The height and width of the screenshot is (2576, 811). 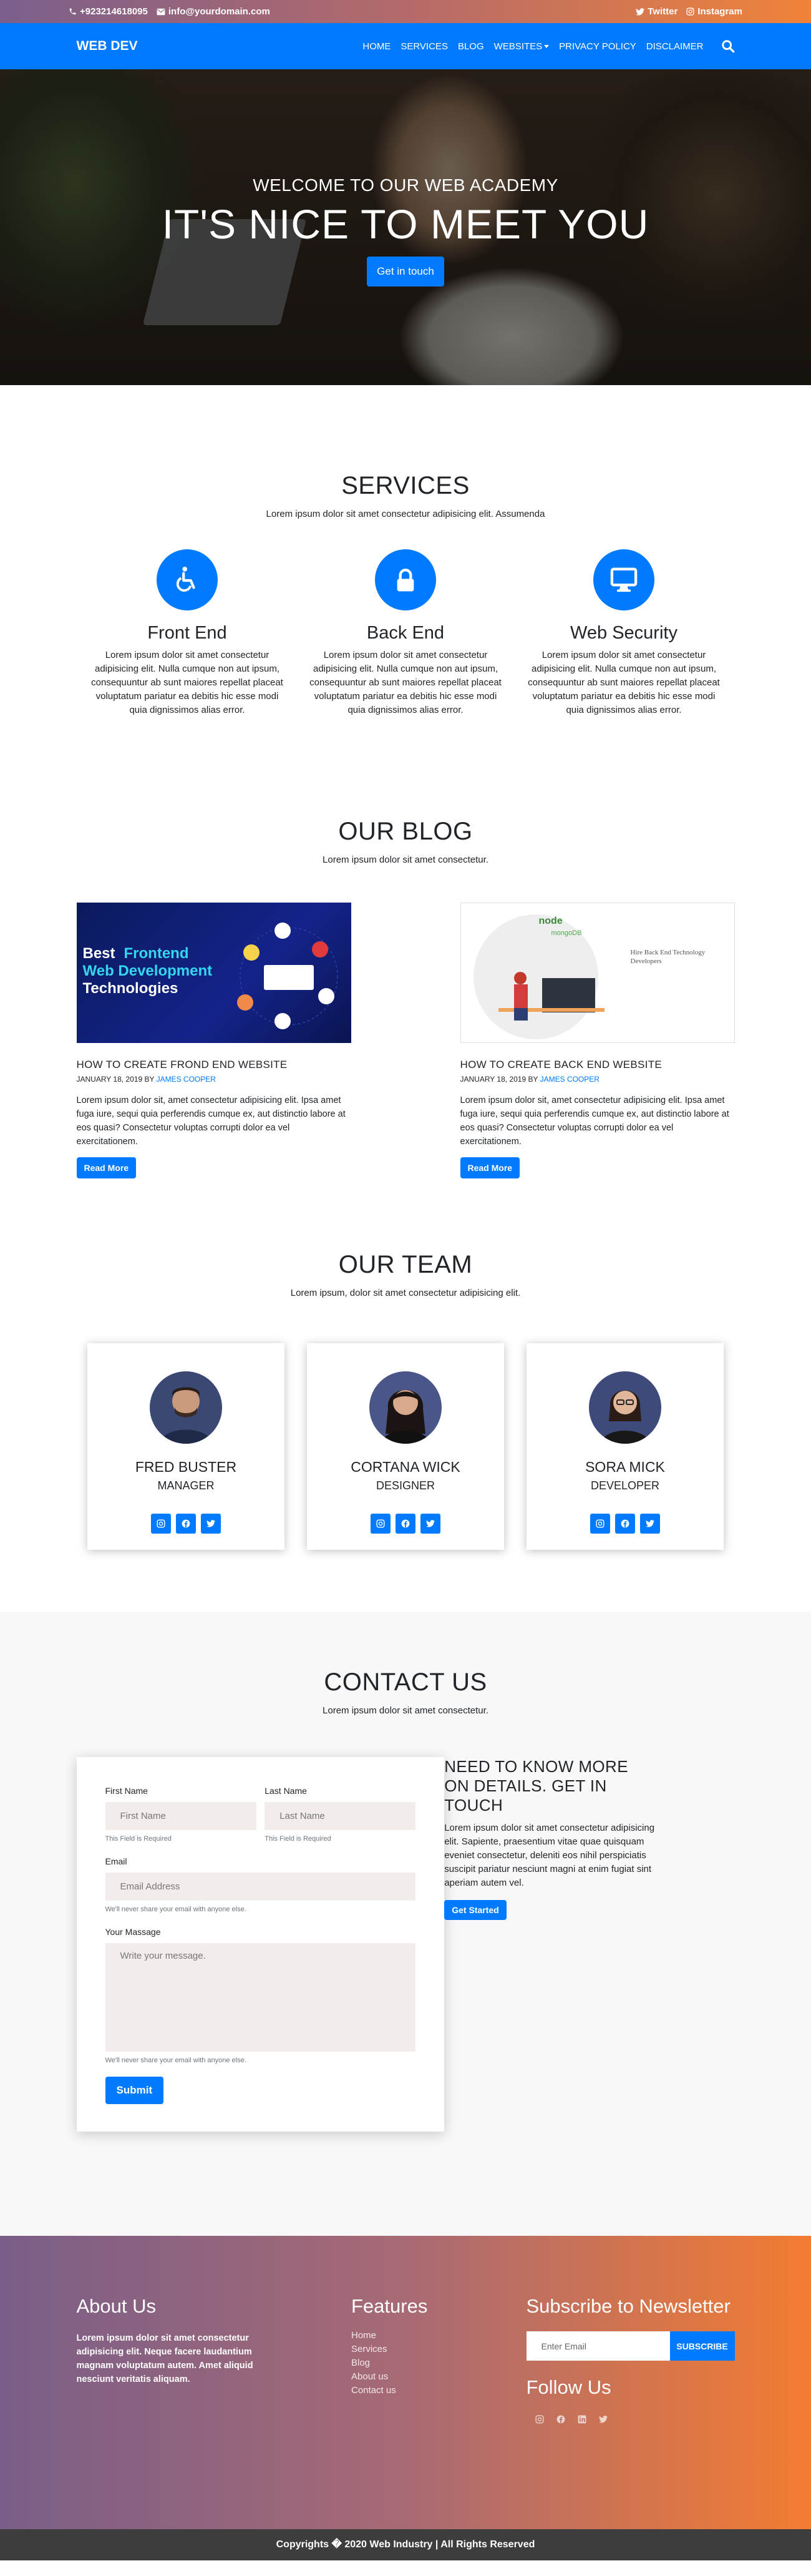 I want to click on nav-item-privacy-policy: PRIVACY POLICY, so click(x=597, y=46).